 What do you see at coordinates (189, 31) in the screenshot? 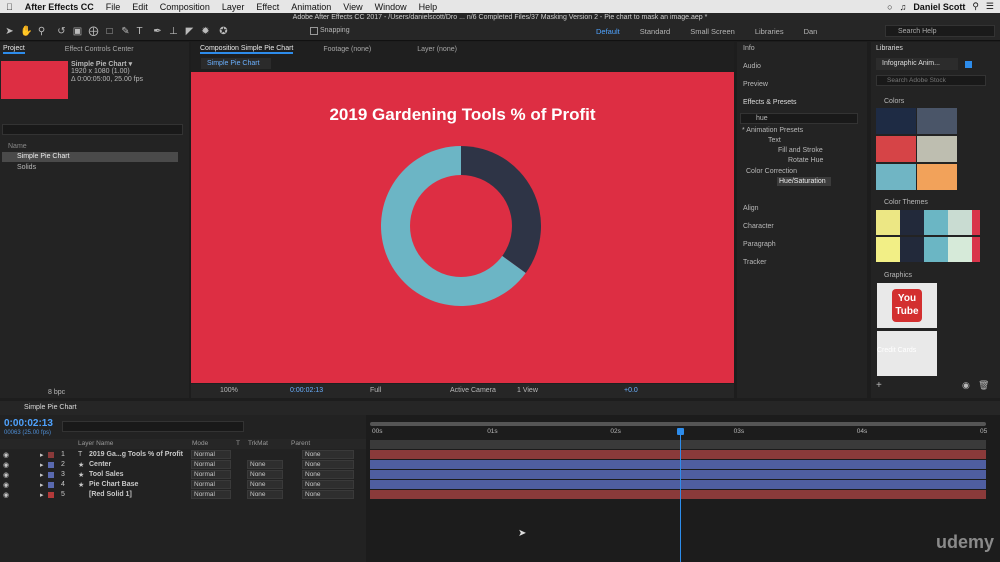
I see `eraser-tool-icon: ◤` at bounding box center [189, 31].